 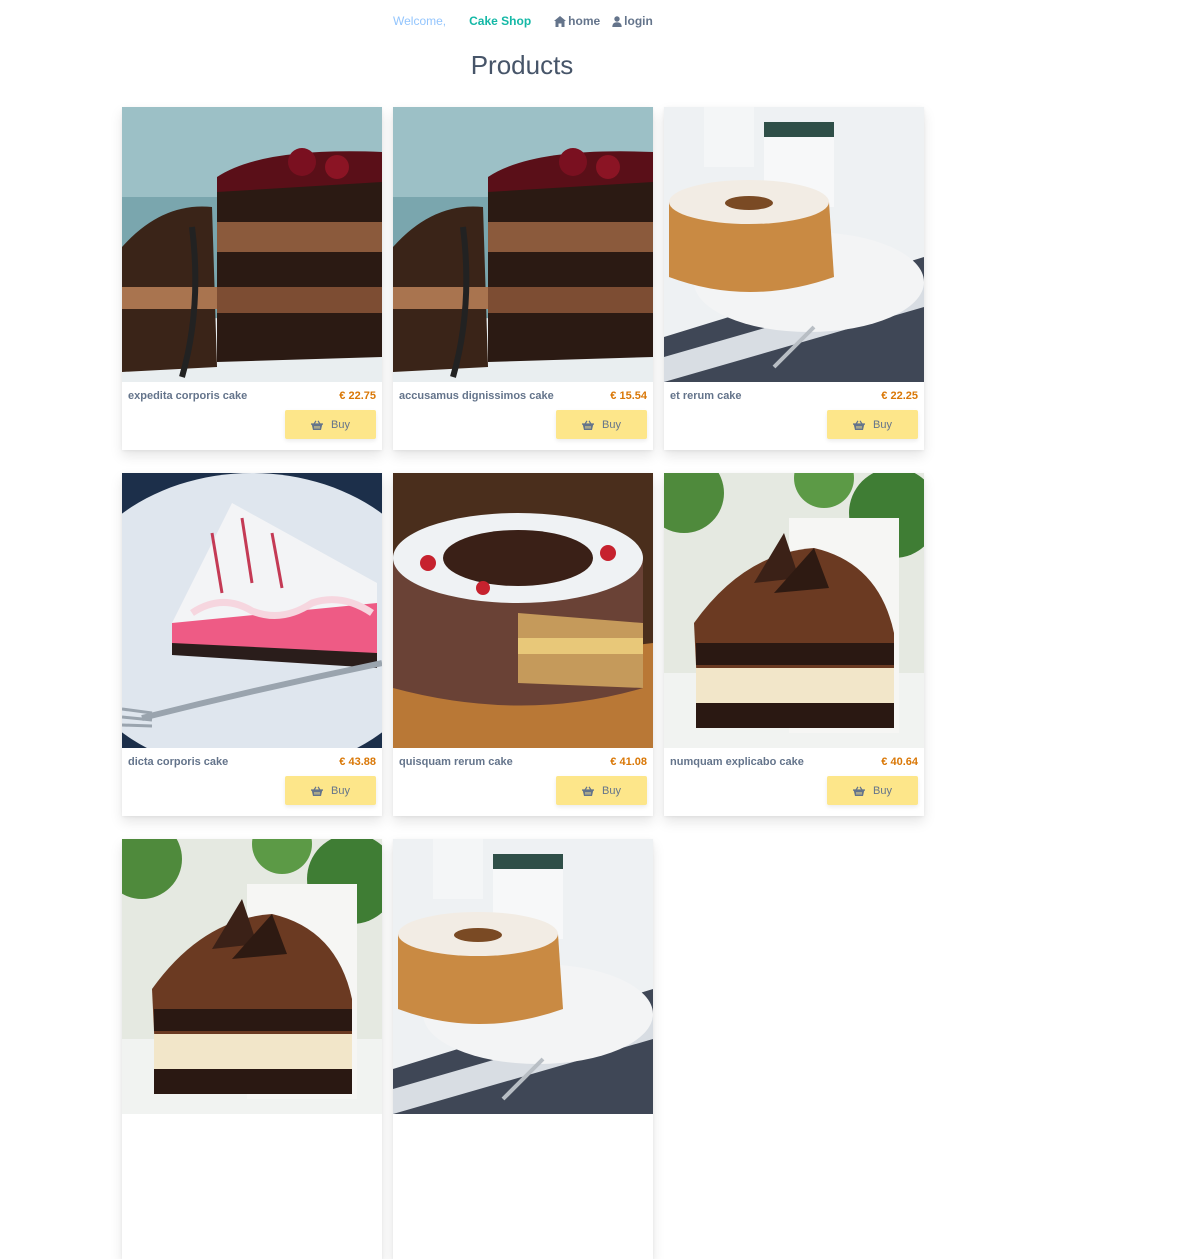 I want to click on product-name: expedita corporis cake, so click(x=188, y=396).